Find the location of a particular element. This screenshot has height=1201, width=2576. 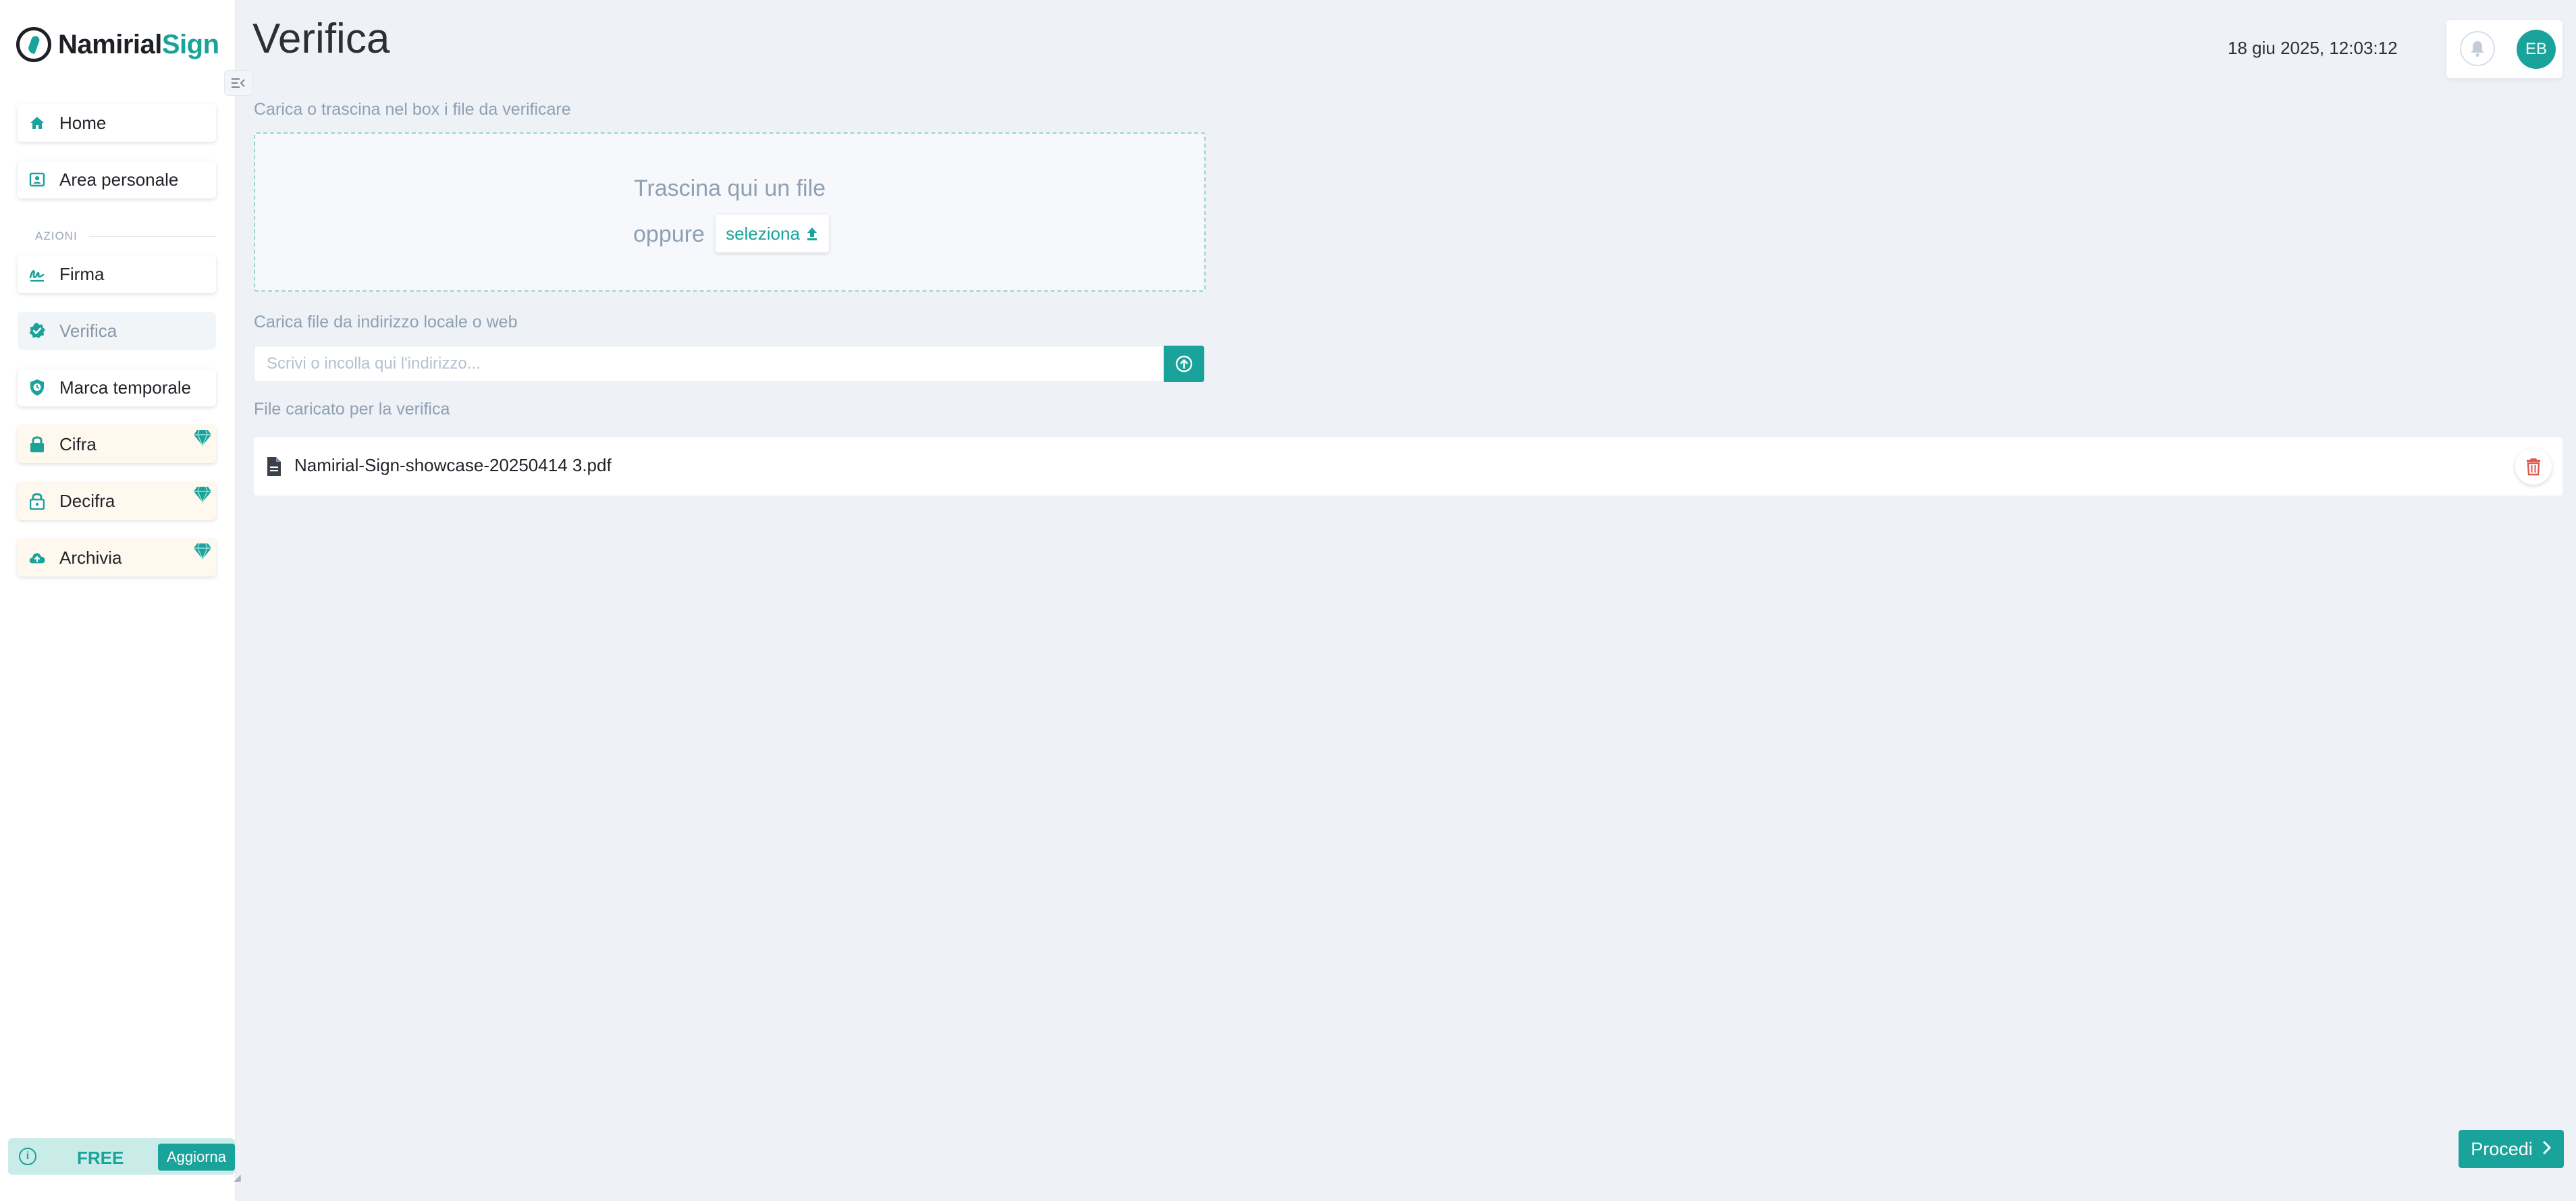

arrow-circle-up-icon is located at coordinates (1184, 364).